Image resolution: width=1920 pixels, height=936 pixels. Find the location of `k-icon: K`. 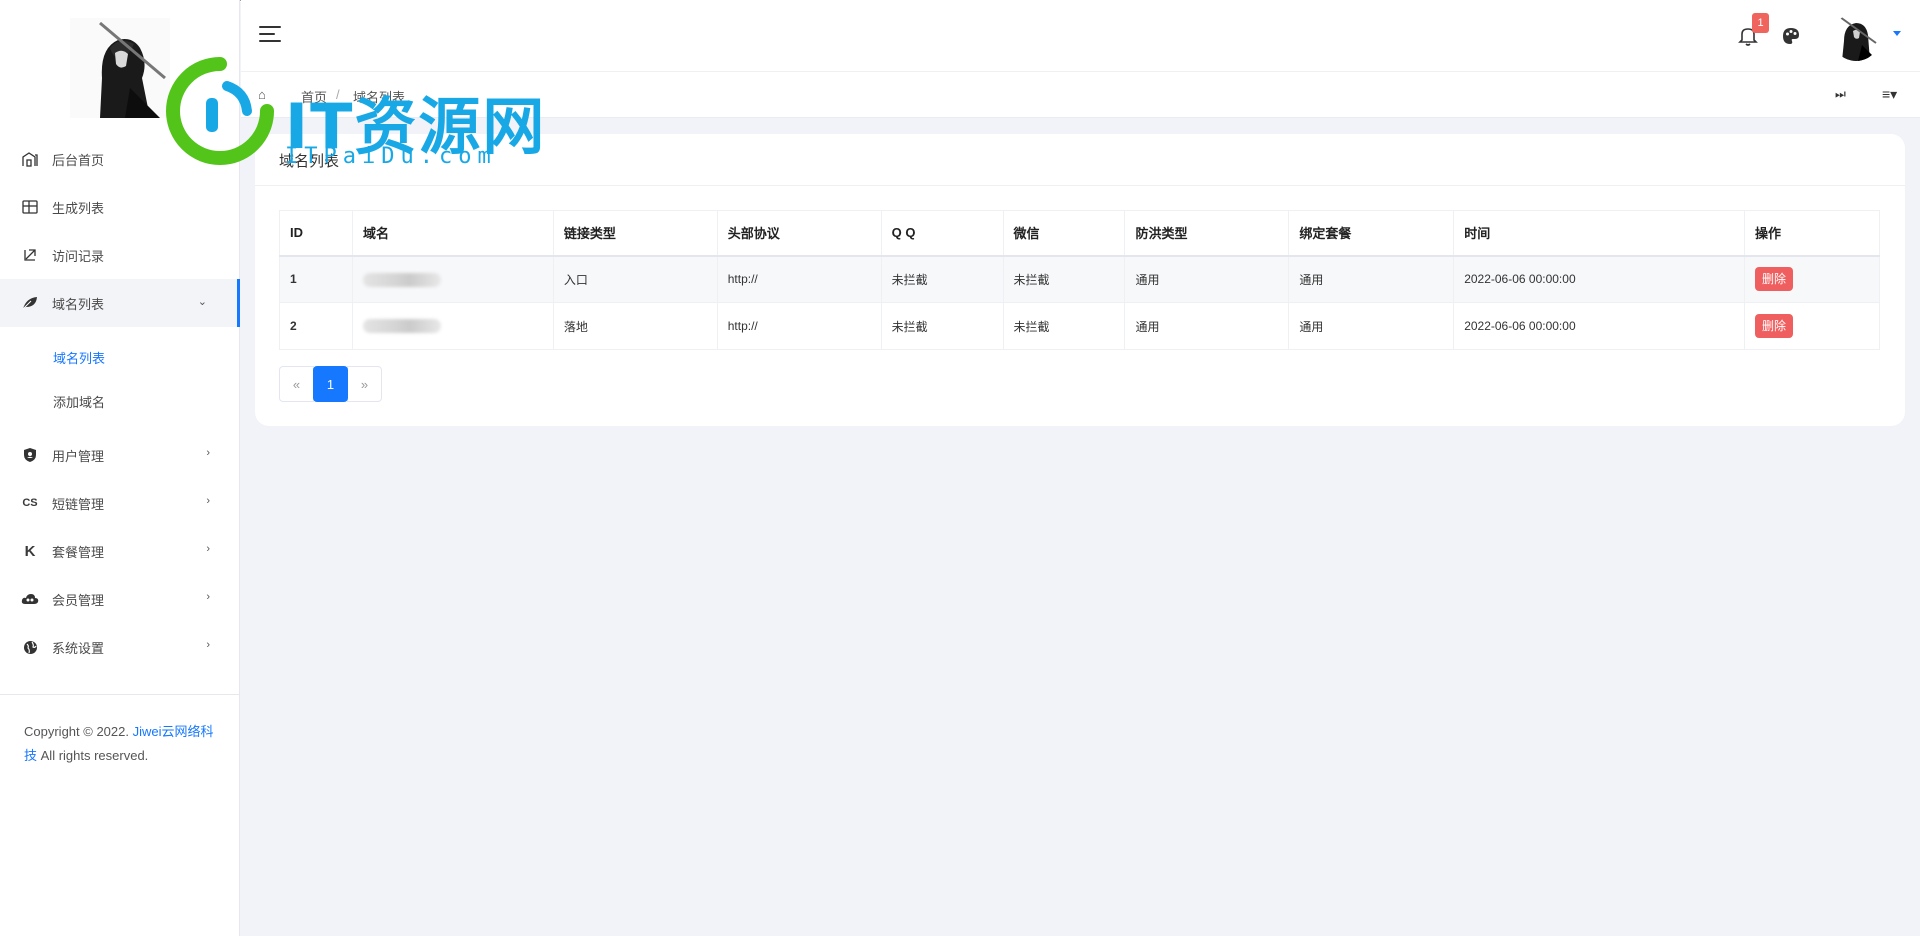

k-icon: K is located at coordinates (30, 551).